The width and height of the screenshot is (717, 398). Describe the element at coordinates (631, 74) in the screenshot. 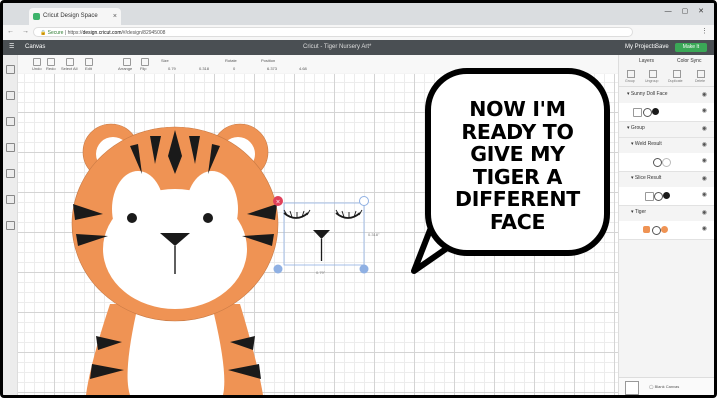

I see `group-icon` at that location.